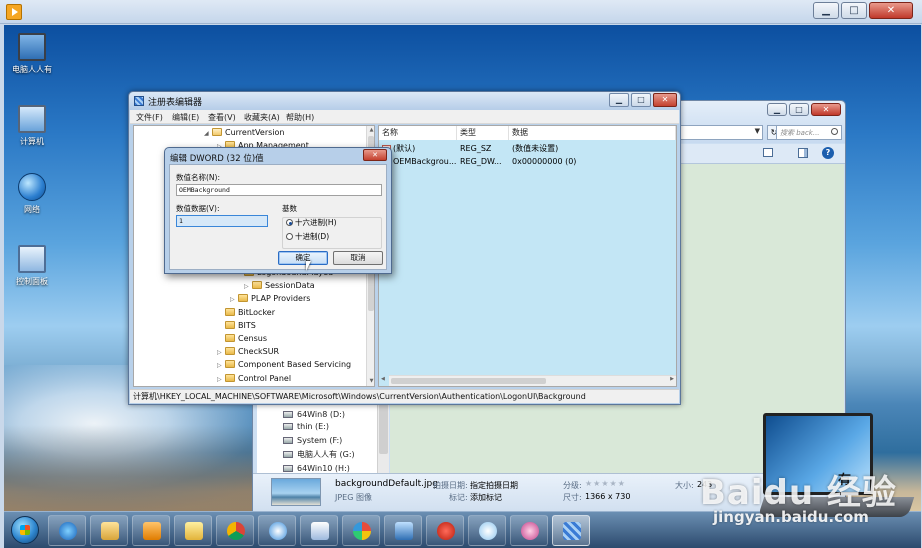 The height and width of the screenshot is (548, 922). Describe the element at coordinates (312, 236) in the screenshot. I see `radio-label: 十进制(D)` at that location.